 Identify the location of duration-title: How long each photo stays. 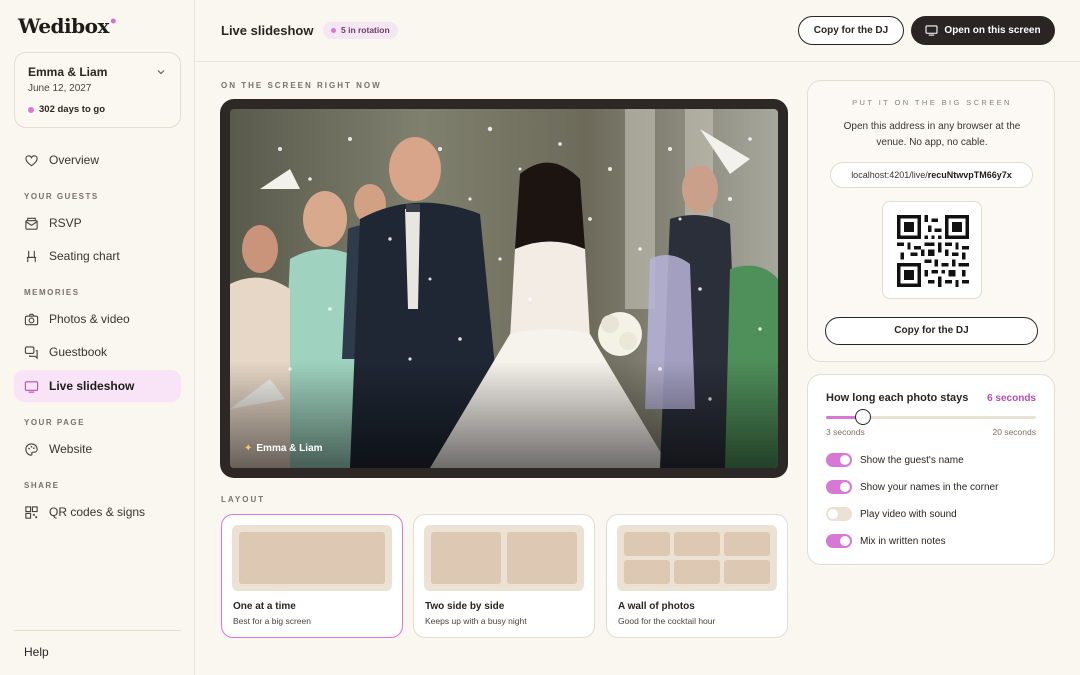
(897, 398).